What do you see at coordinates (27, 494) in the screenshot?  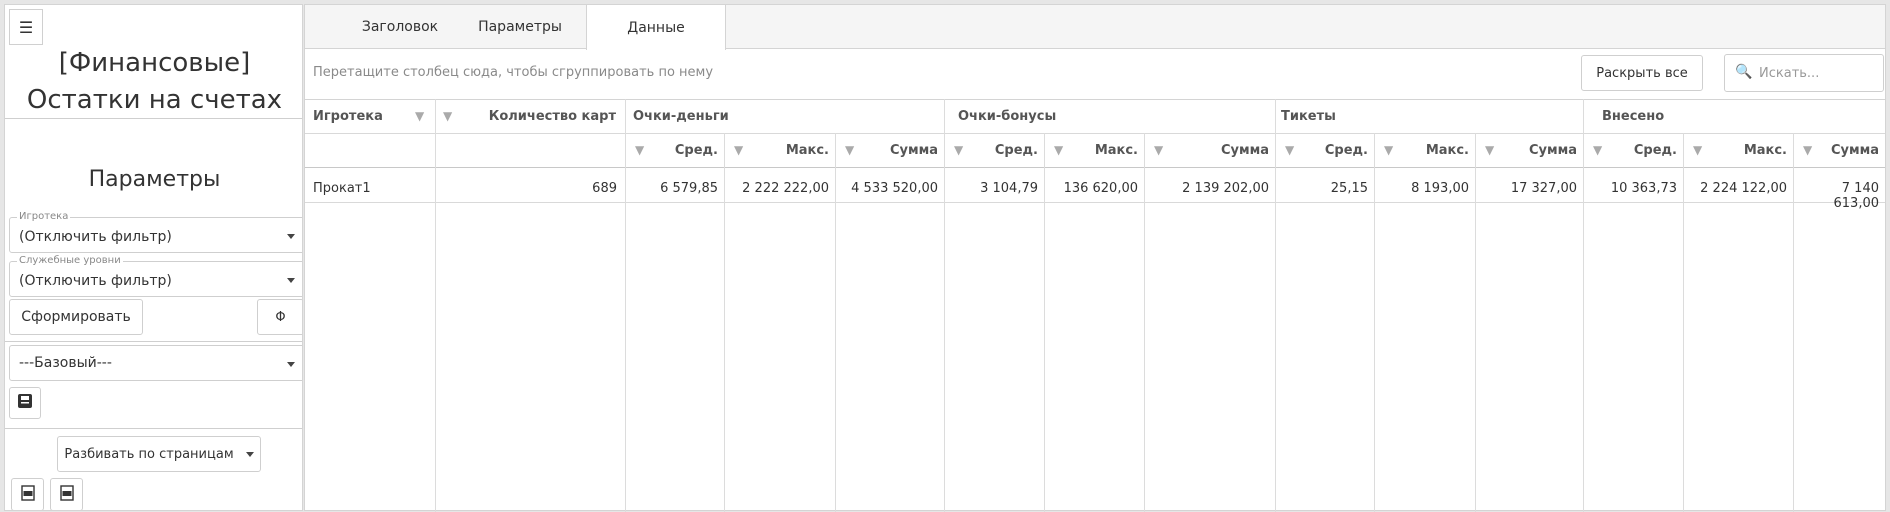 I see `csv-export-button` at bounding box center [27, 494].